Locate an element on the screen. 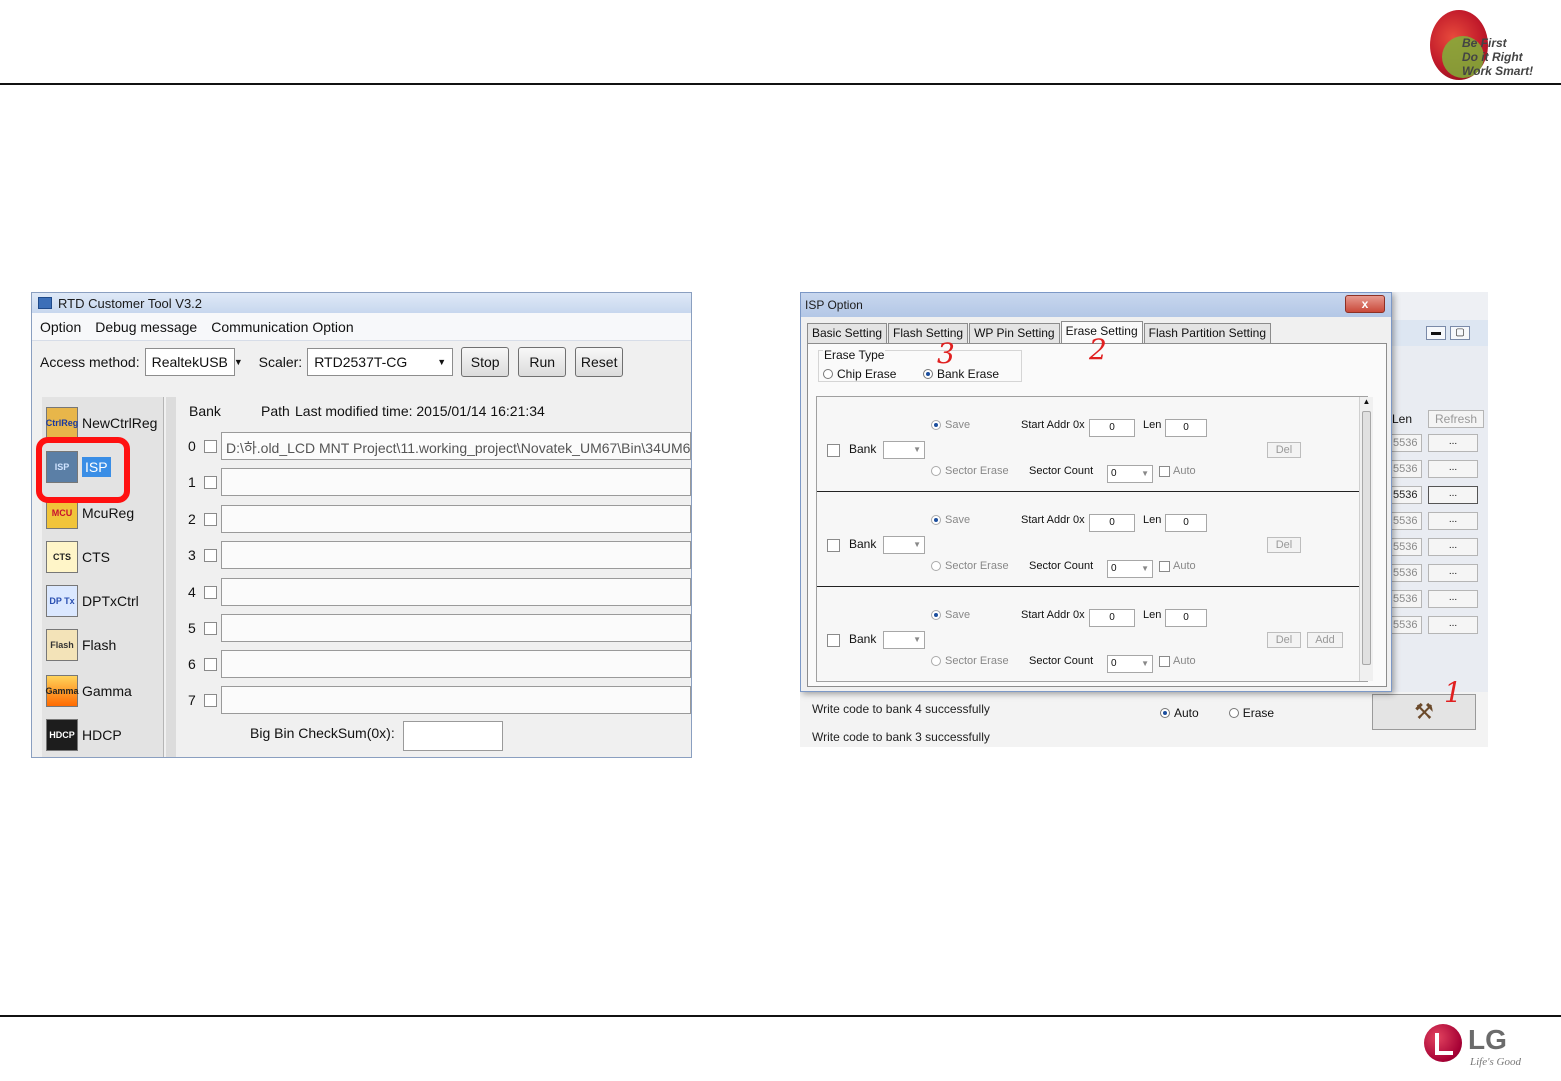 This screenshot has width=1561, height=1081. menu-debug-message: Debug message is located at coordinates (146, 327).